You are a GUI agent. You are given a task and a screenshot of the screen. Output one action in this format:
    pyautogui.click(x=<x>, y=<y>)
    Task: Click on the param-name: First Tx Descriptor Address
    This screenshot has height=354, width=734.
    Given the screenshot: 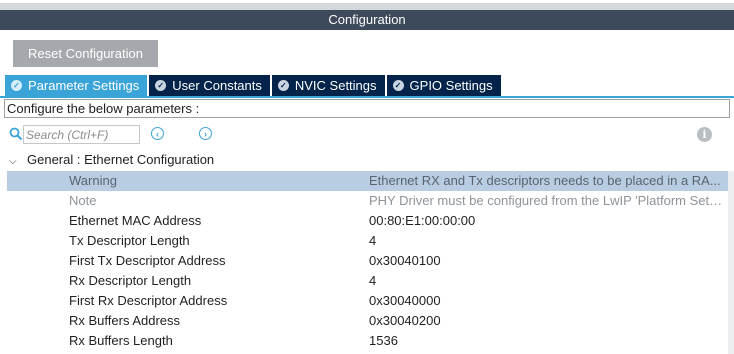 What is the action you would take?
    pyautogui.click(x=147, y=260)
    